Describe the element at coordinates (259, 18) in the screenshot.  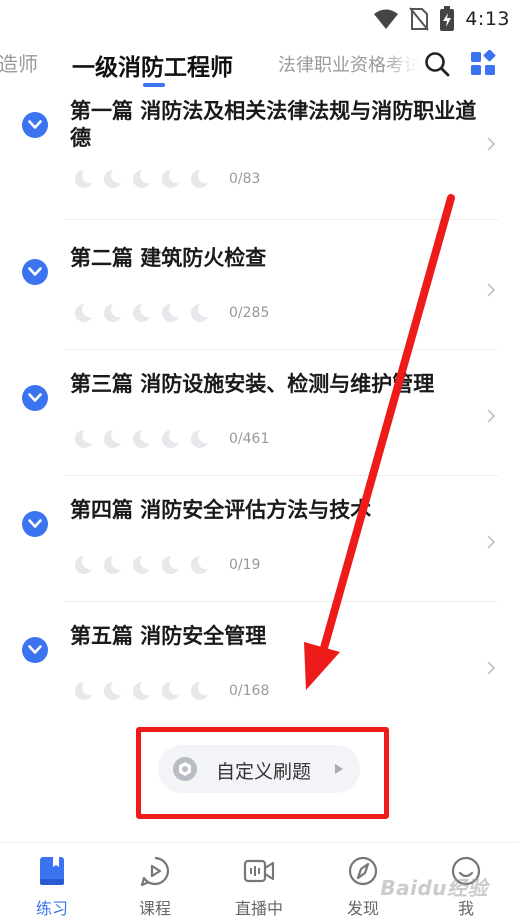
I see `status-bar: 4:13` at that location.